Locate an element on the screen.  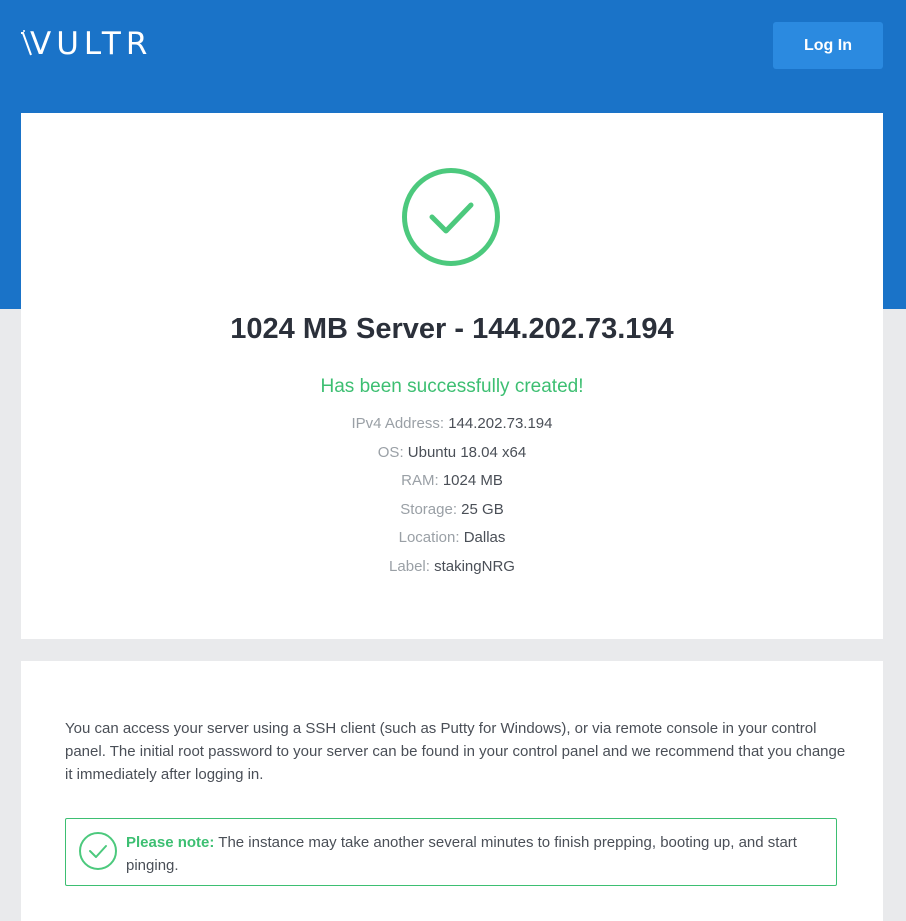
detail-value: 1024 MB is located at coordinates (472, 480).